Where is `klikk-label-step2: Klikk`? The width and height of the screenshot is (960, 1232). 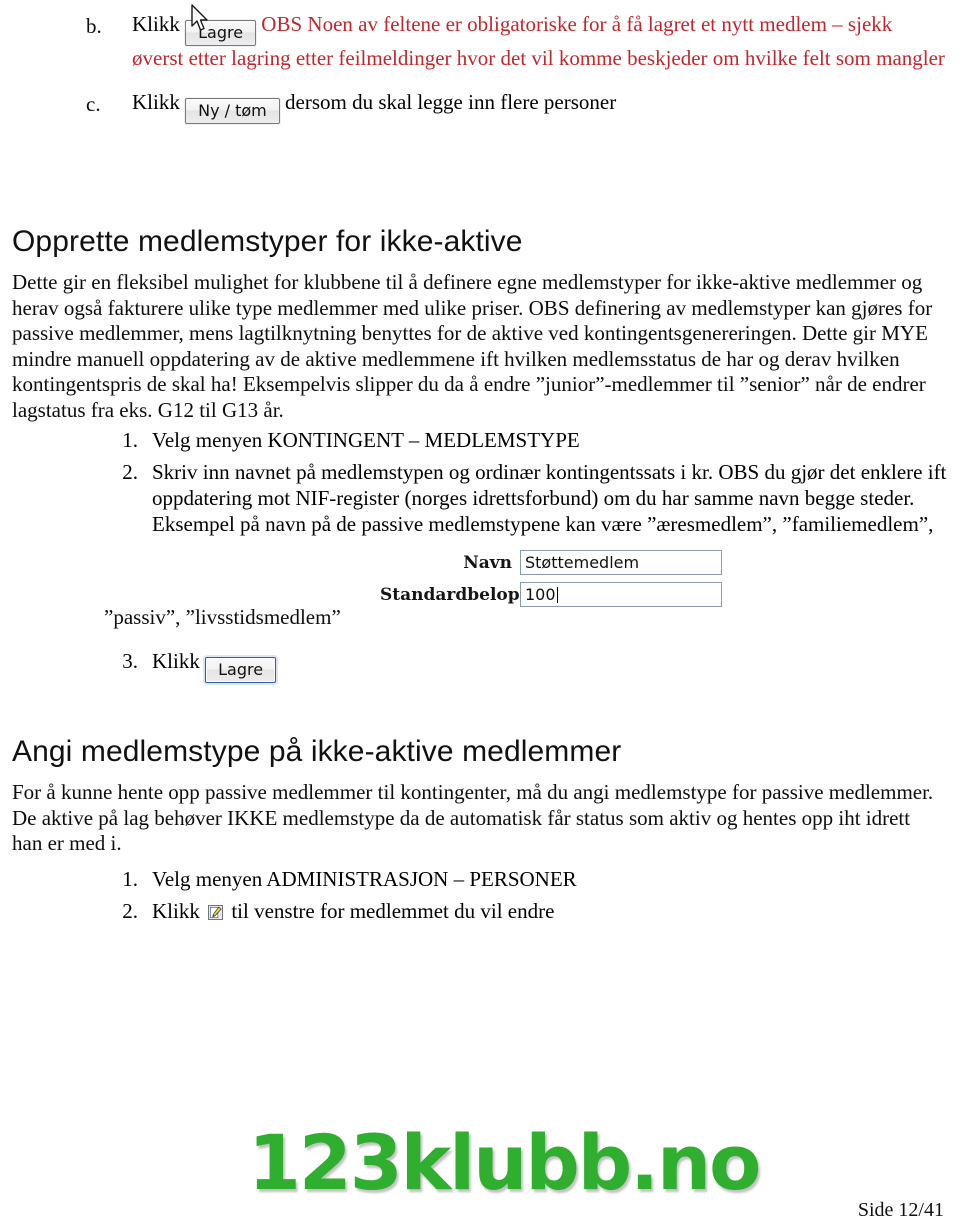
klikk-label-step2: Klikk is located at coordinates (176, 911).